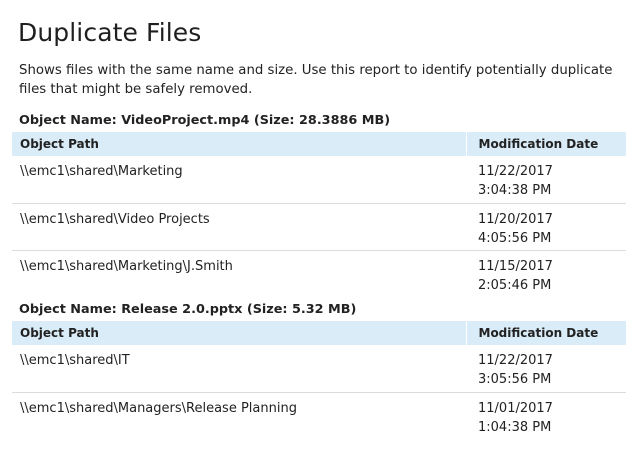 The height and width of the screenshot is (450, 640). I want to click on object-path-cell: \\emc1\shared\Marketing, so click(101, 171).